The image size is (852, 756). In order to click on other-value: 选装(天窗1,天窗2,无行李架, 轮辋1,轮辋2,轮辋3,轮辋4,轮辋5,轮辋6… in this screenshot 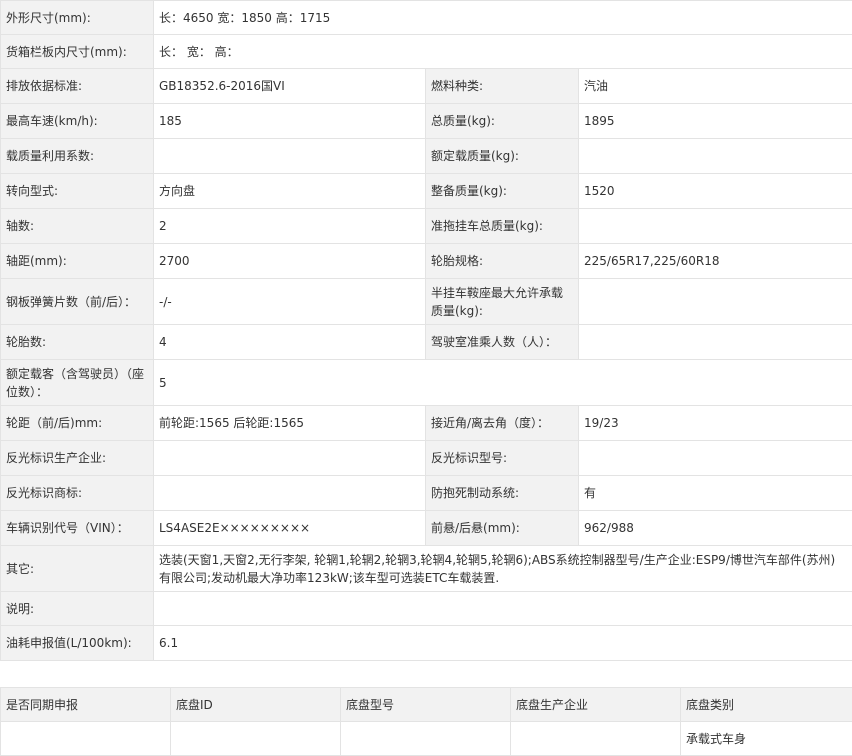, I will do `click(503, 569)`.